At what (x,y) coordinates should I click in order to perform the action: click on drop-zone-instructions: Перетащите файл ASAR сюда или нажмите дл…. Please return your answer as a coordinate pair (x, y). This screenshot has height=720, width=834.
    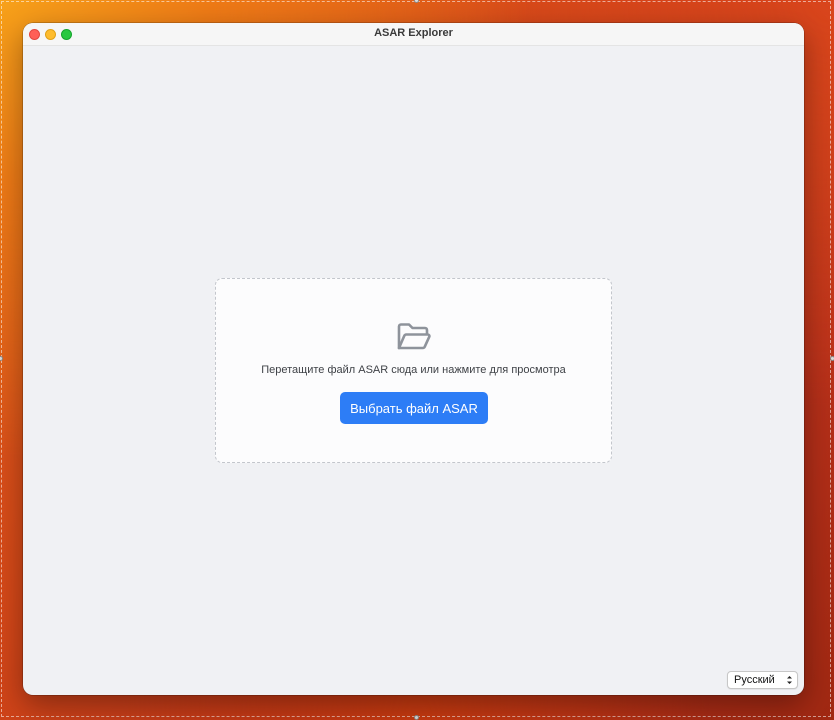
    Looking at the image, I should click on (413, 370).